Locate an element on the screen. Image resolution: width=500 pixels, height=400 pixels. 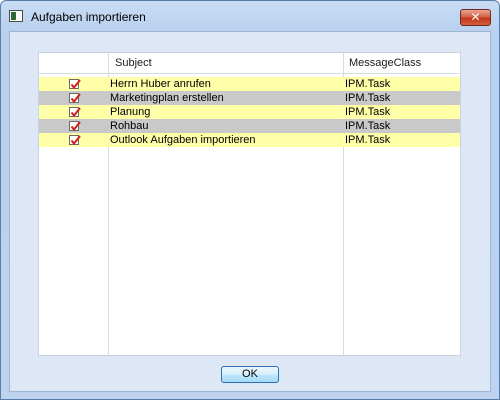
cell-subject: Planung is located at coordinates (130, 112).